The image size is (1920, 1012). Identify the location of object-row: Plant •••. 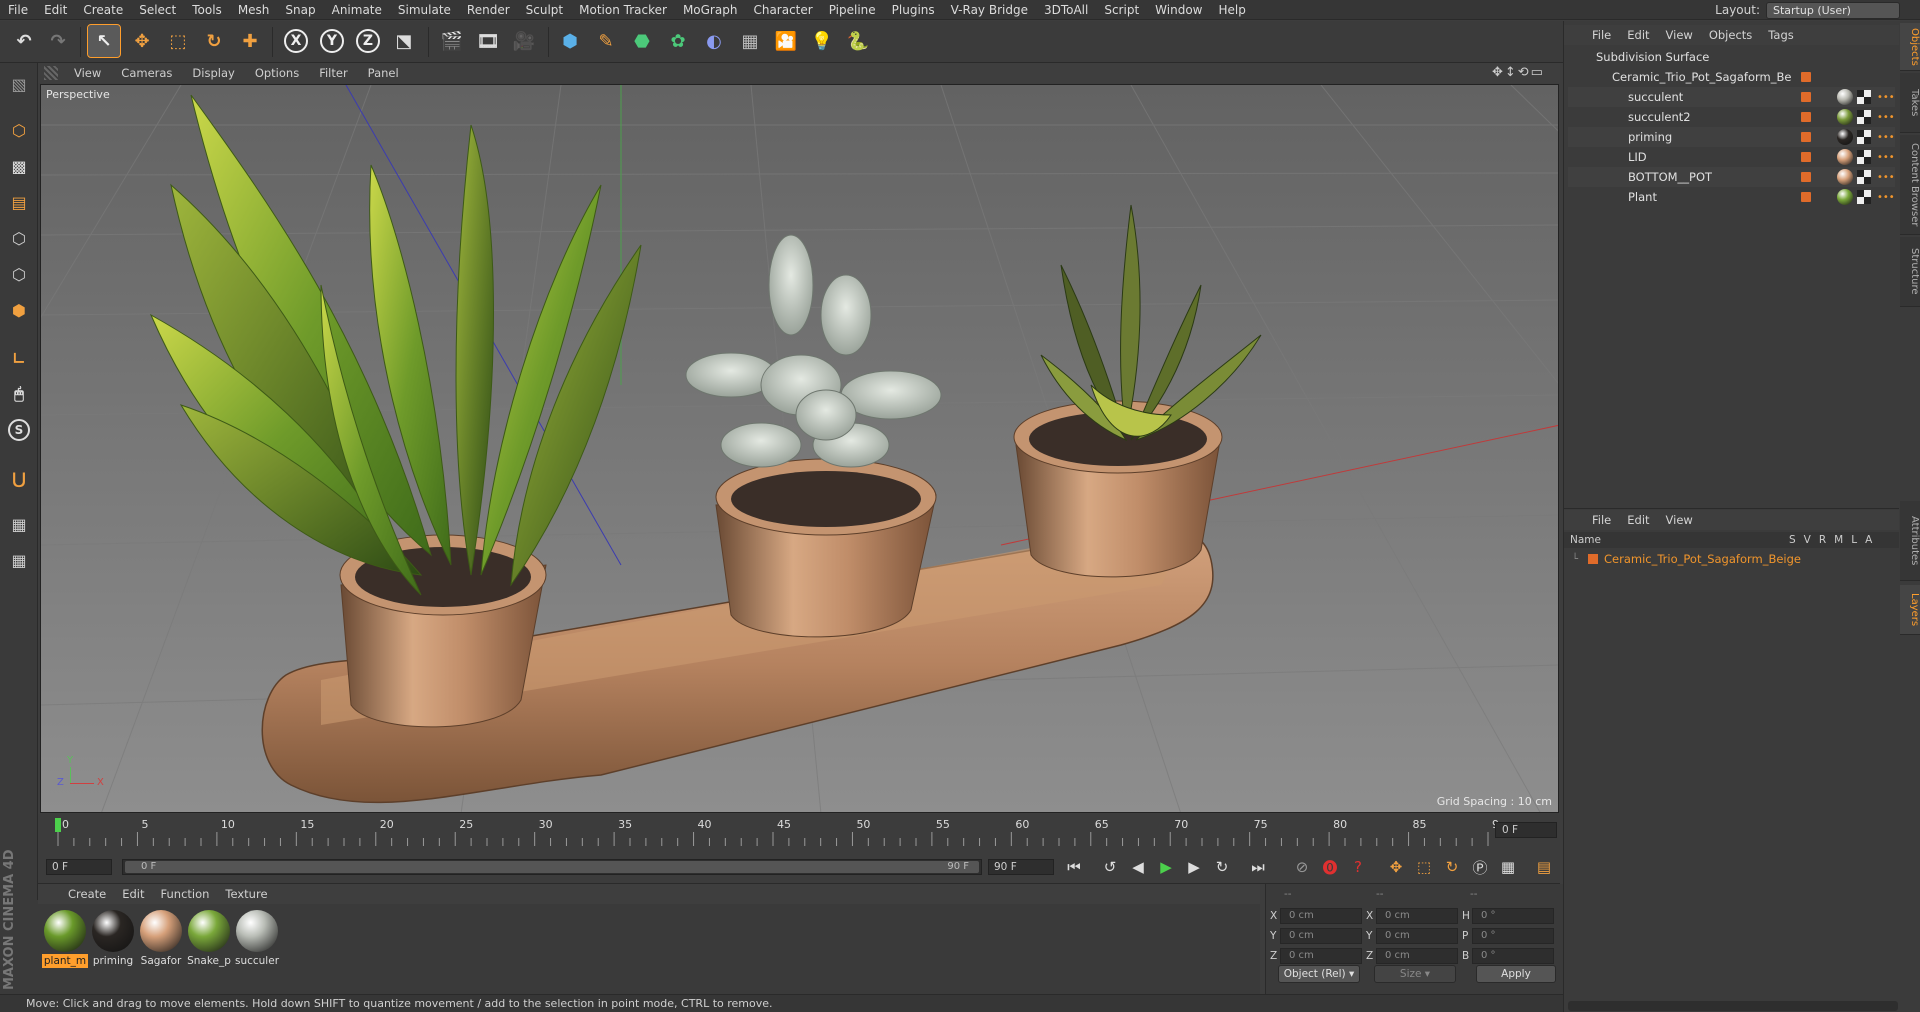
(1731, 197).